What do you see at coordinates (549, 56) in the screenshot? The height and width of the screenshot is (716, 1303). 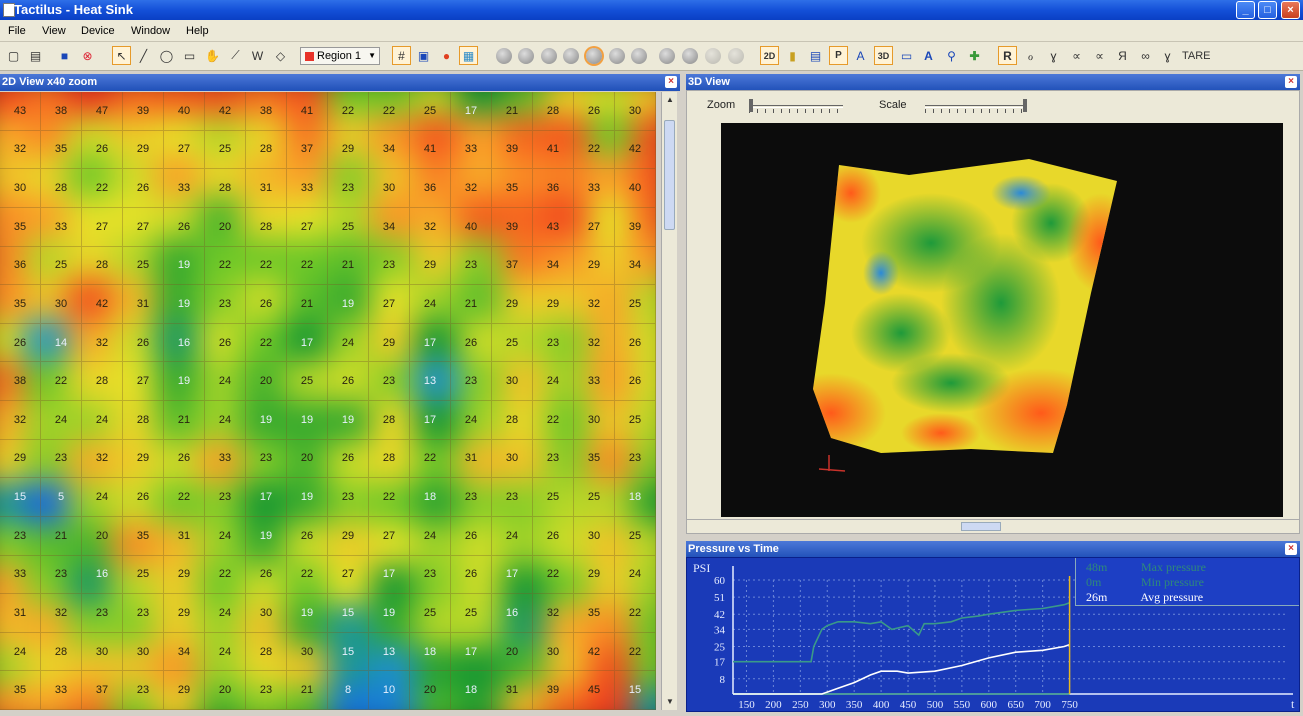 I see `rewind-icon` at bounding box center [549, 56].